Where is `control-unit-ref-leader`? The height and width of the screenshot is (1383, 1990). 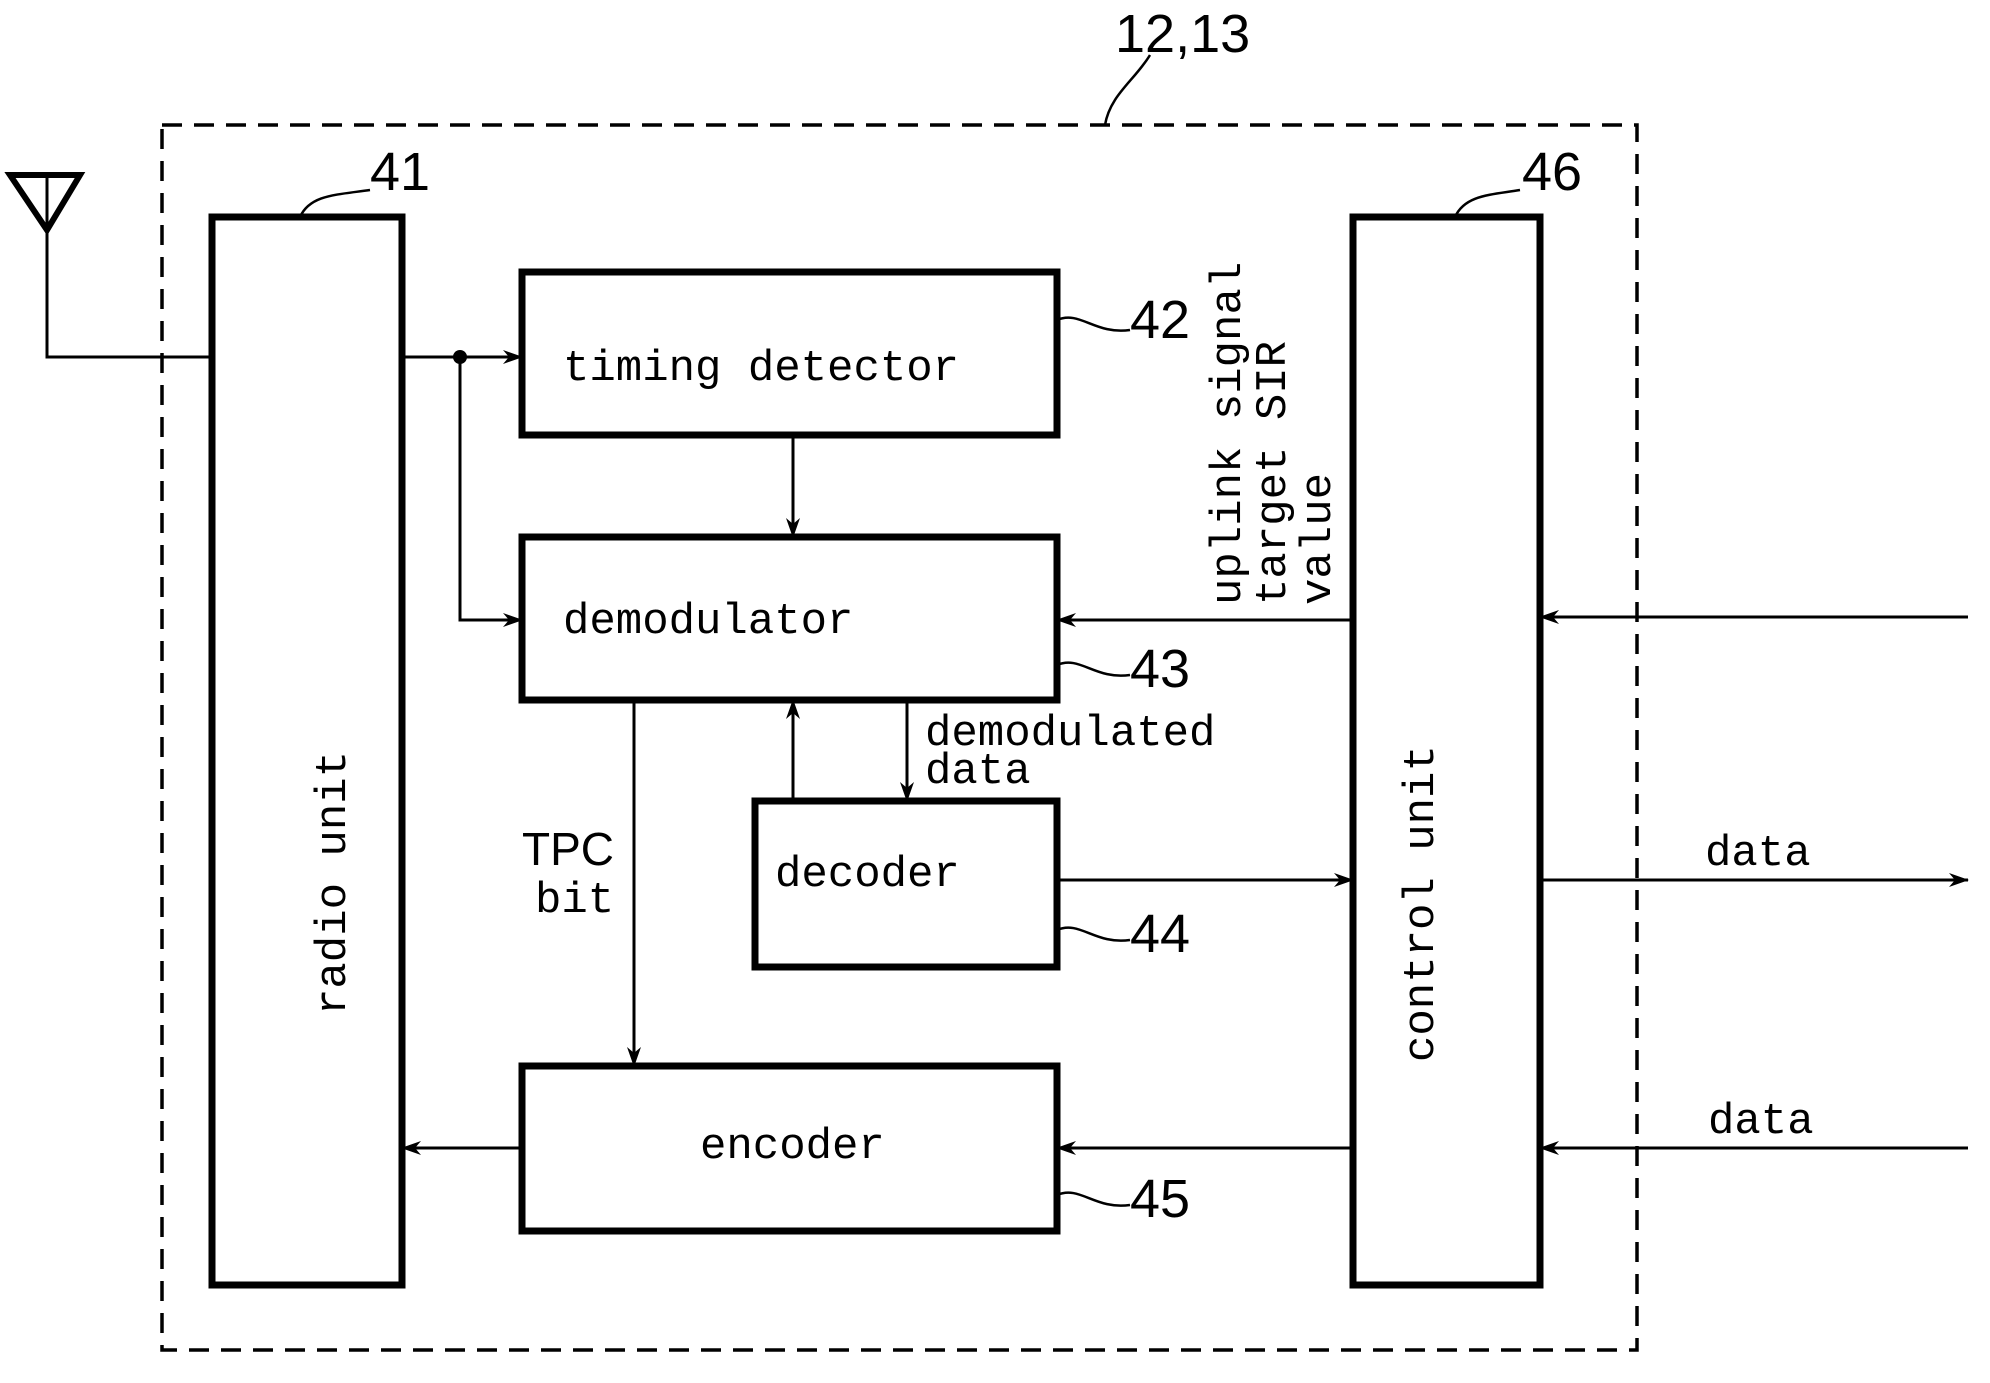
control-unit-ref-leader is located at coordinates (1487, 203).